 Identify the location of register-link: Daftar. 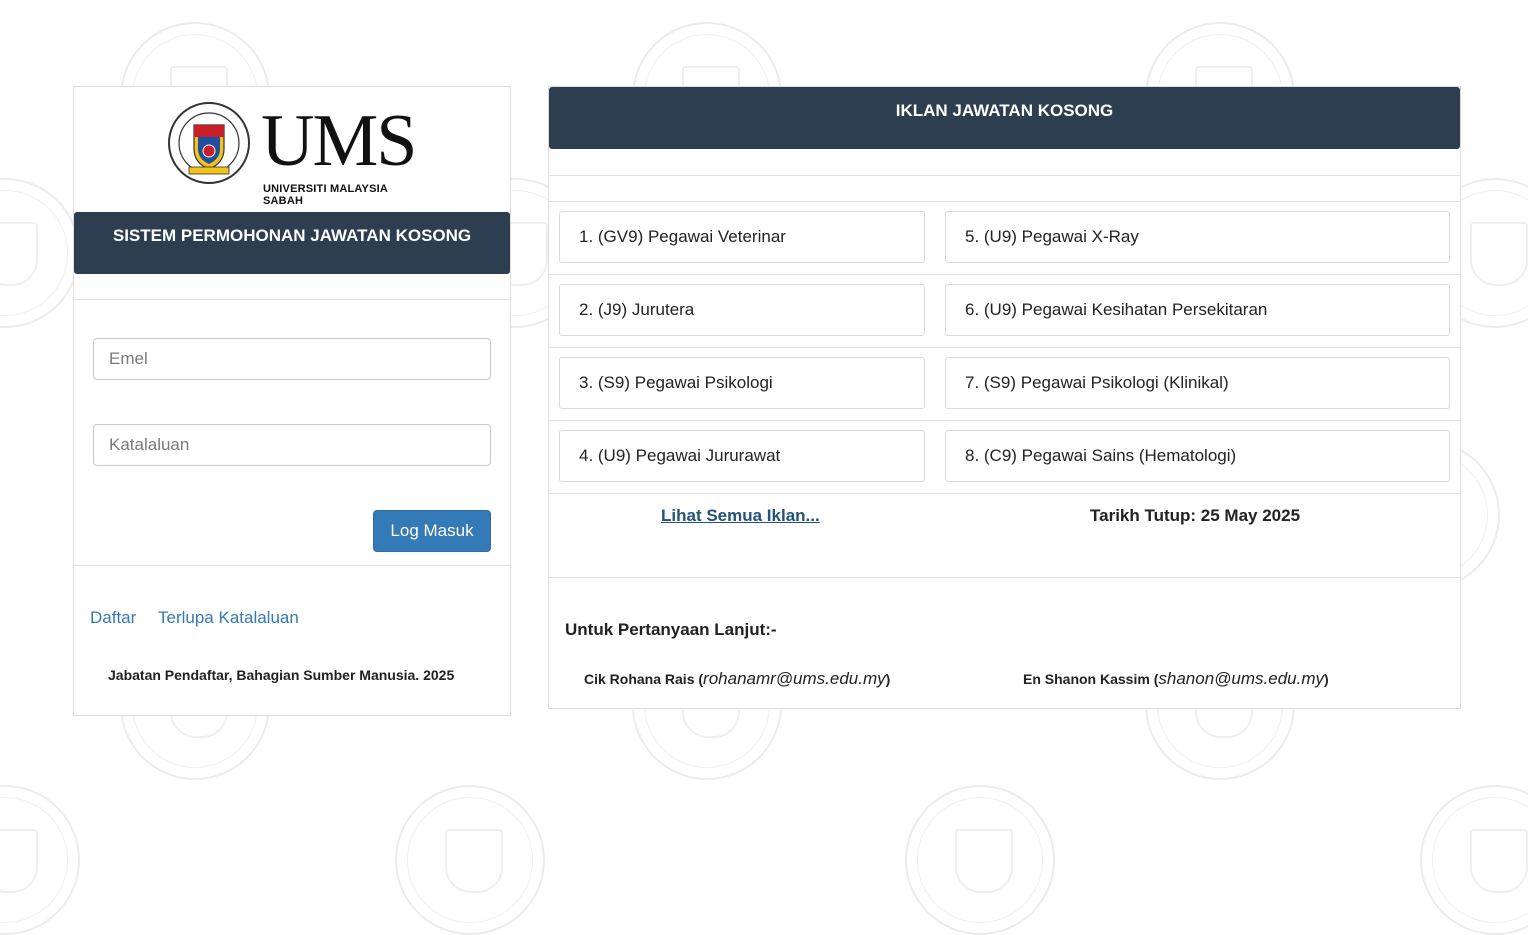
(113, 618).